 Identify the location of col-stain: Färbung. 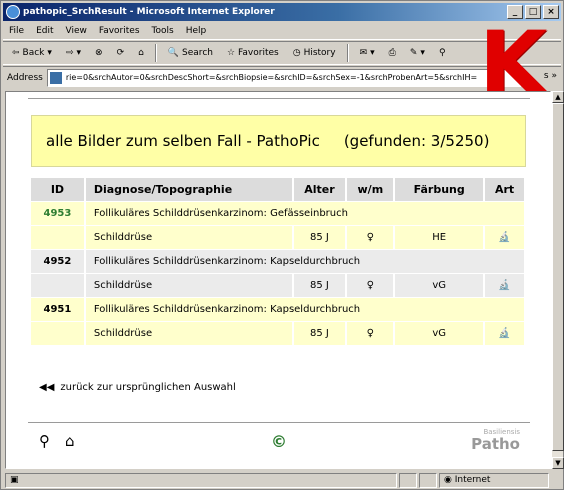
(440, 189).